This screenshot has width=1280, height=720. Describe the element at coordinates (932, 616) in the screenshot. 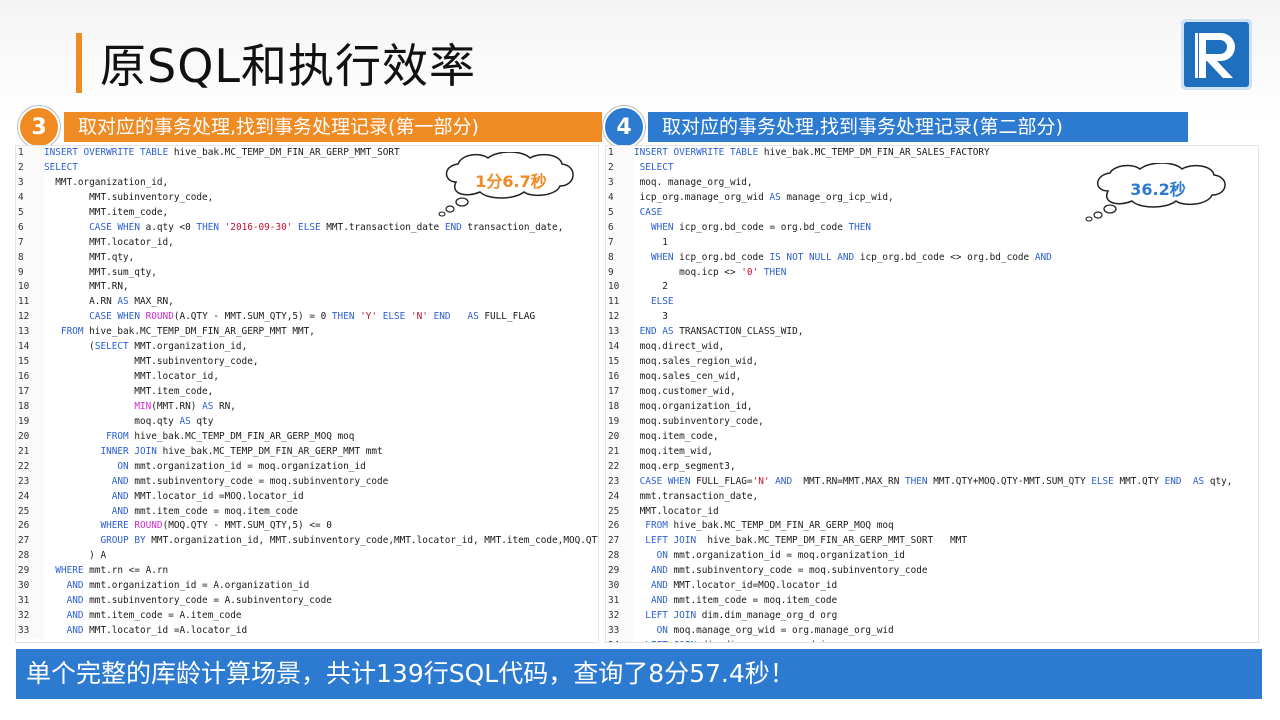

I see `code-line: 32 LEFT JOIN dim.dim_manage_org_d org` at that location.